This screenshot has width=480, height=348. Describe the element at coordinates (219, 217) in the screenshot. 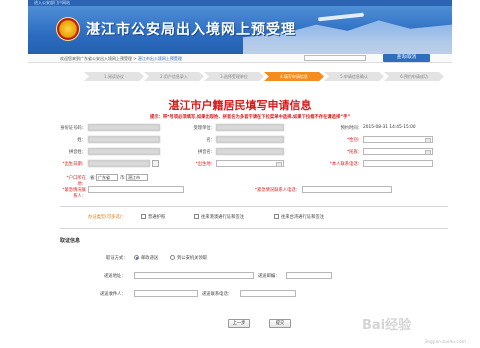

I see `option-hk-macau: 往来港澳通行证和签注` at that location.